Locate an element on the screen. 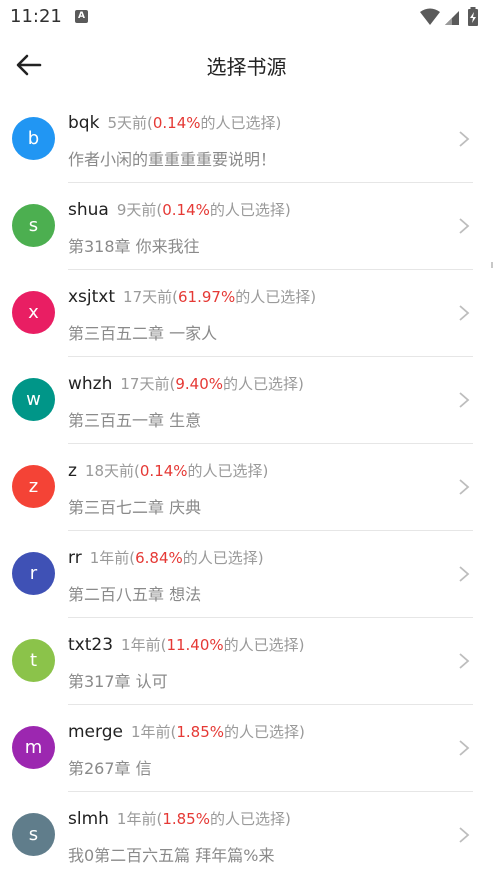 The width and height of the screenshot is (493, 879). source-name: txt23 is located at coordinates (91, 645).